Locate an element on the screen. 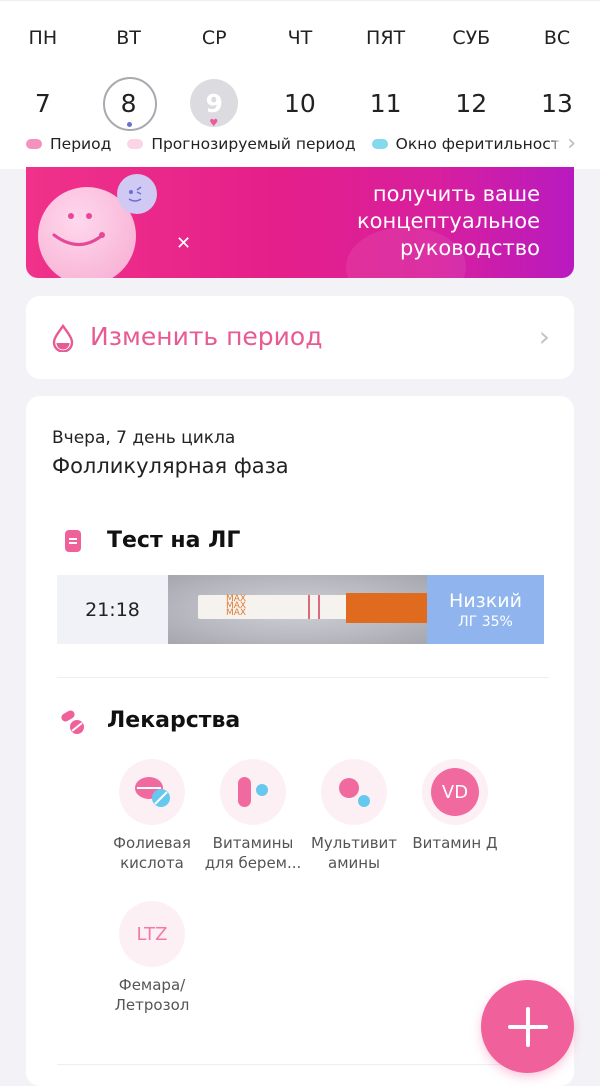 Image resolution: width=600 pixels, height=1086 pixels. capsule-icon is located at coordinates (253, 792).